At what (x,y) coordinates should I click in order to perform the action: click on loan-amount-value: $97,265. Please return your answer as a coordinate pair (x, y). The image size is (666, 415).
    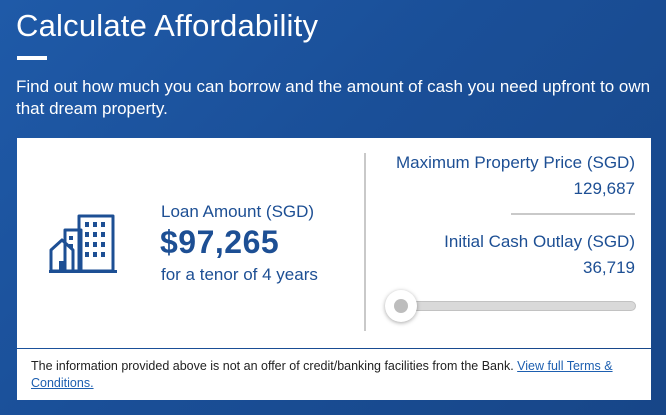
    Looking at the image, I should click on (220, 242).